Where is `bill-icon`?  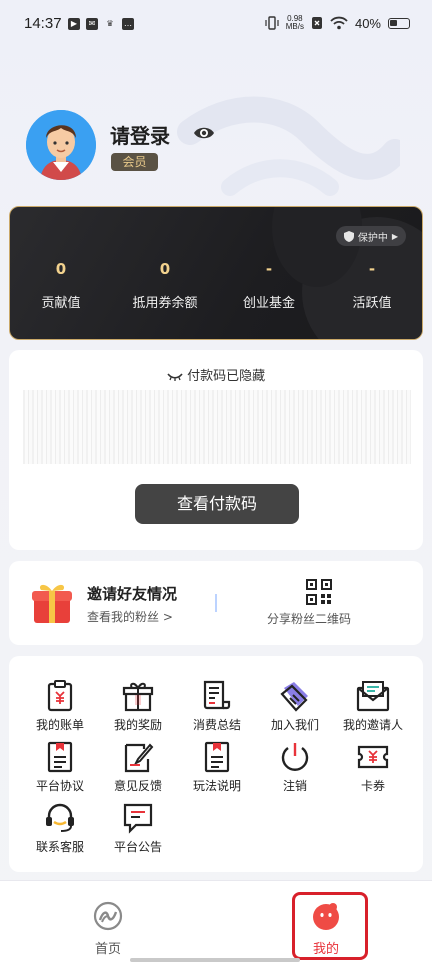 bill-icon is located at coordinates (60, 696).